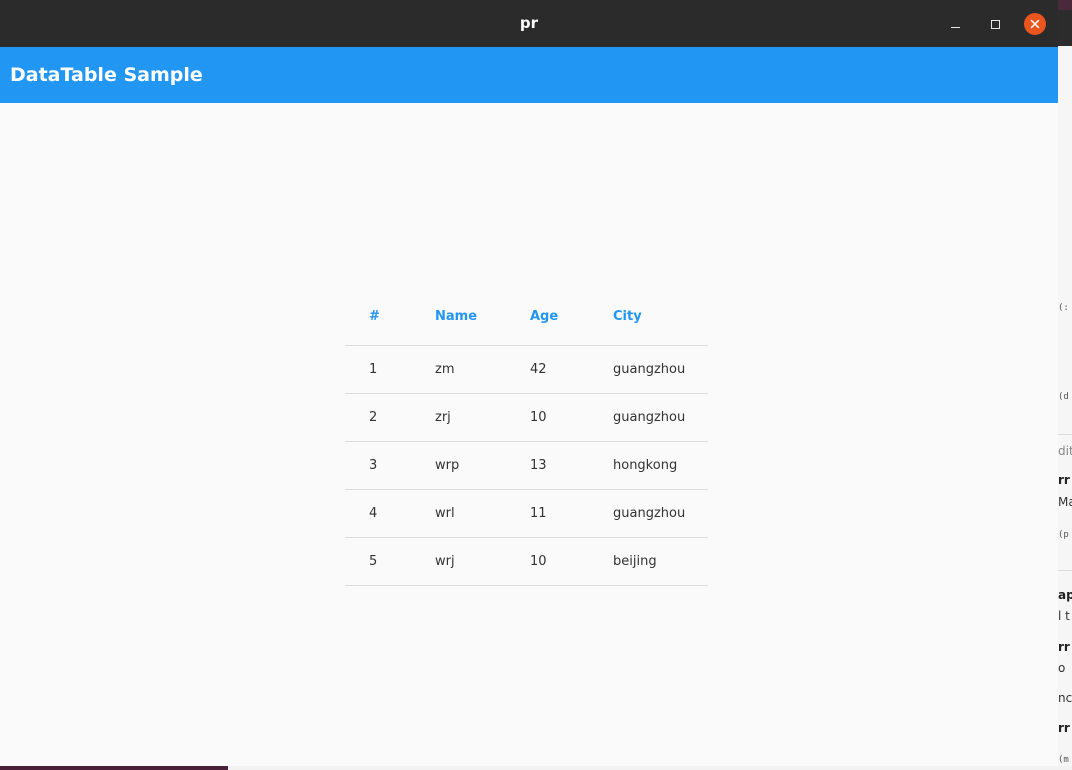 The width and height of the screenshot is (1072, 770). Describe the element at coordinates (544, 316) in the screenshot. I see `column-header-age: Age` at that location.